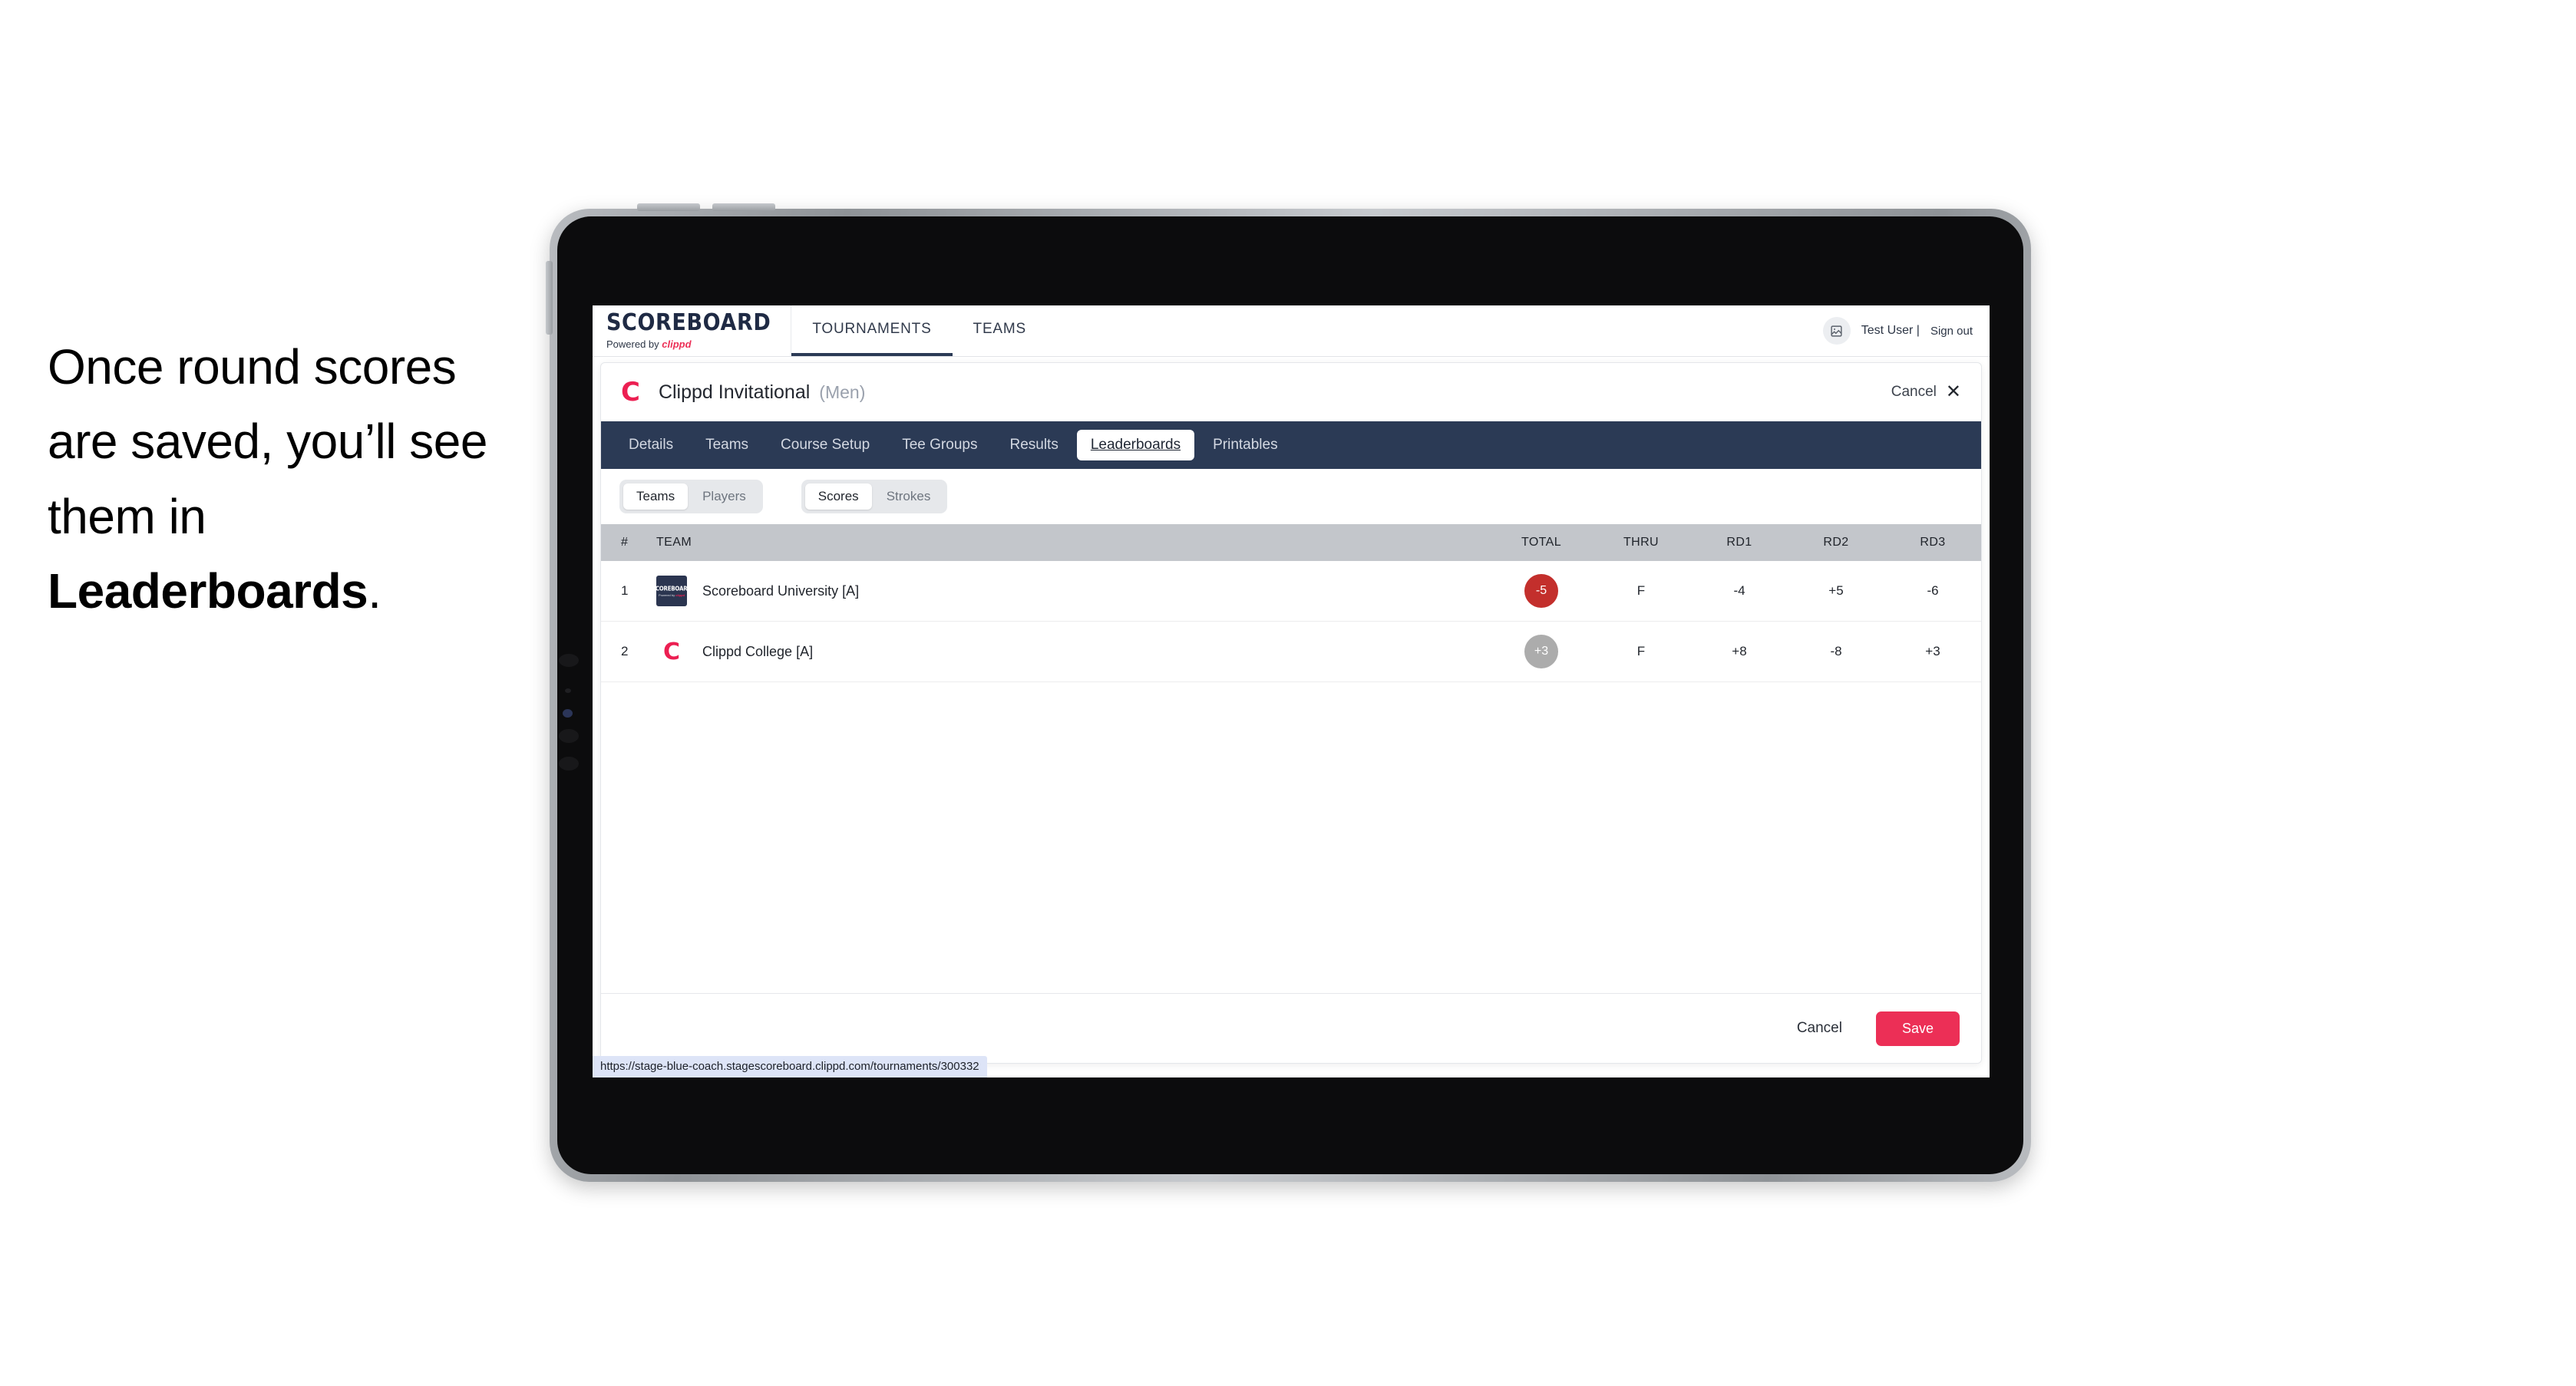 This screenshot has width=2576, height=1386. Describe the element at coordinates (634, 344) in the screenshot. I see `brand-subtitle-prefix: Powered by` at that location.